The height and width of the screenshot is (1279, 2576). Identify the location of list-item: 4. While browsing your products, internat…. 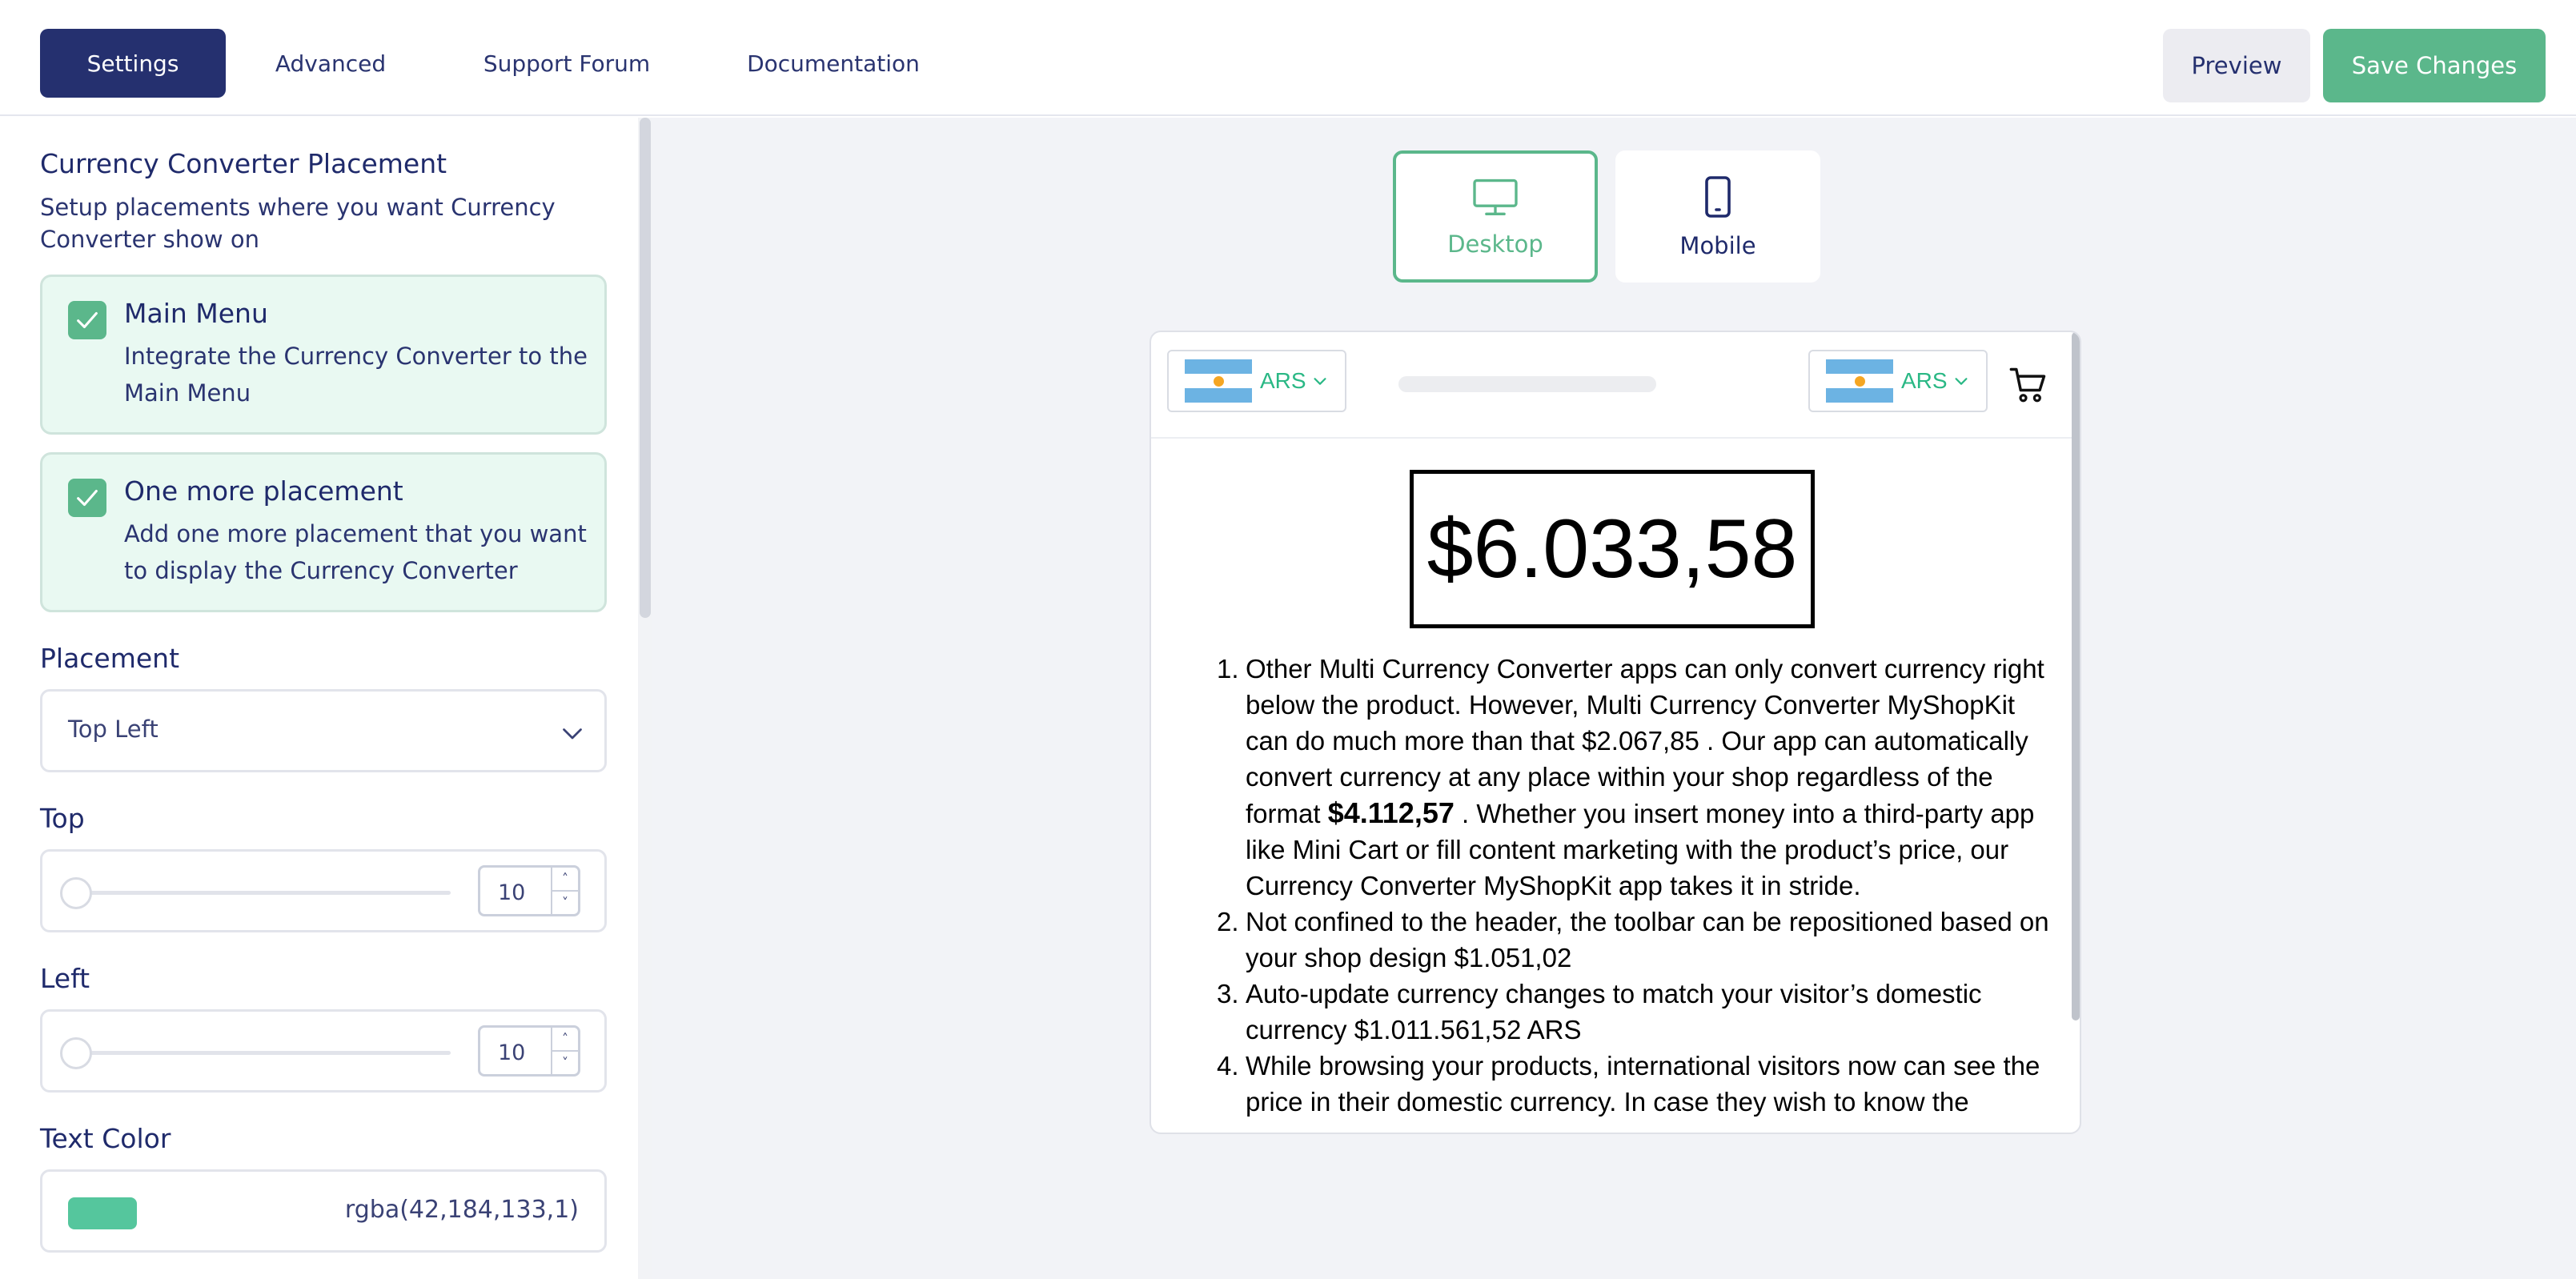
(1633, 1084).